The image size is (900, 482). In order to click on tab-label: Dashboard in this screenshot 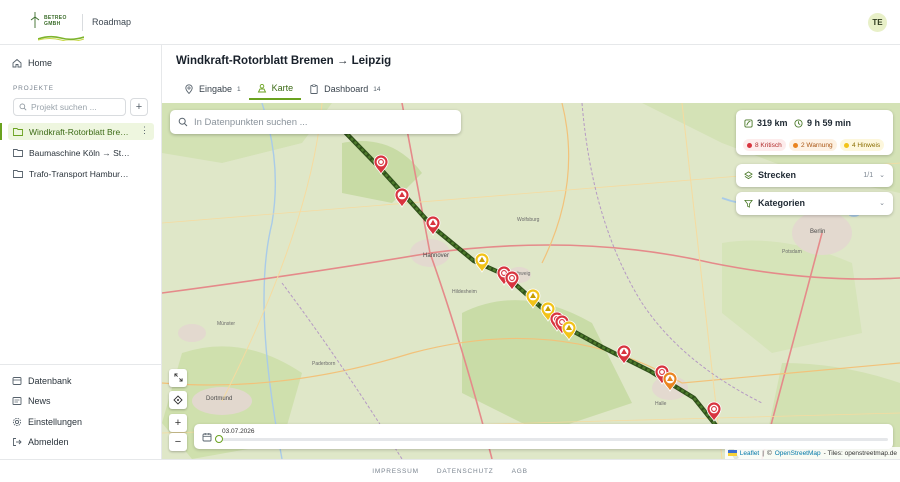, I will do `click(346, 89)`.